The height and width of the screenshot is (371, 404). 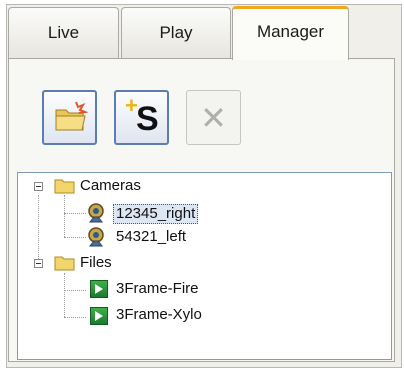 What do you see at coordinates (147, 119) in the screenshot?
I see `add-server-icon: S` at bounding box center [147, 119].